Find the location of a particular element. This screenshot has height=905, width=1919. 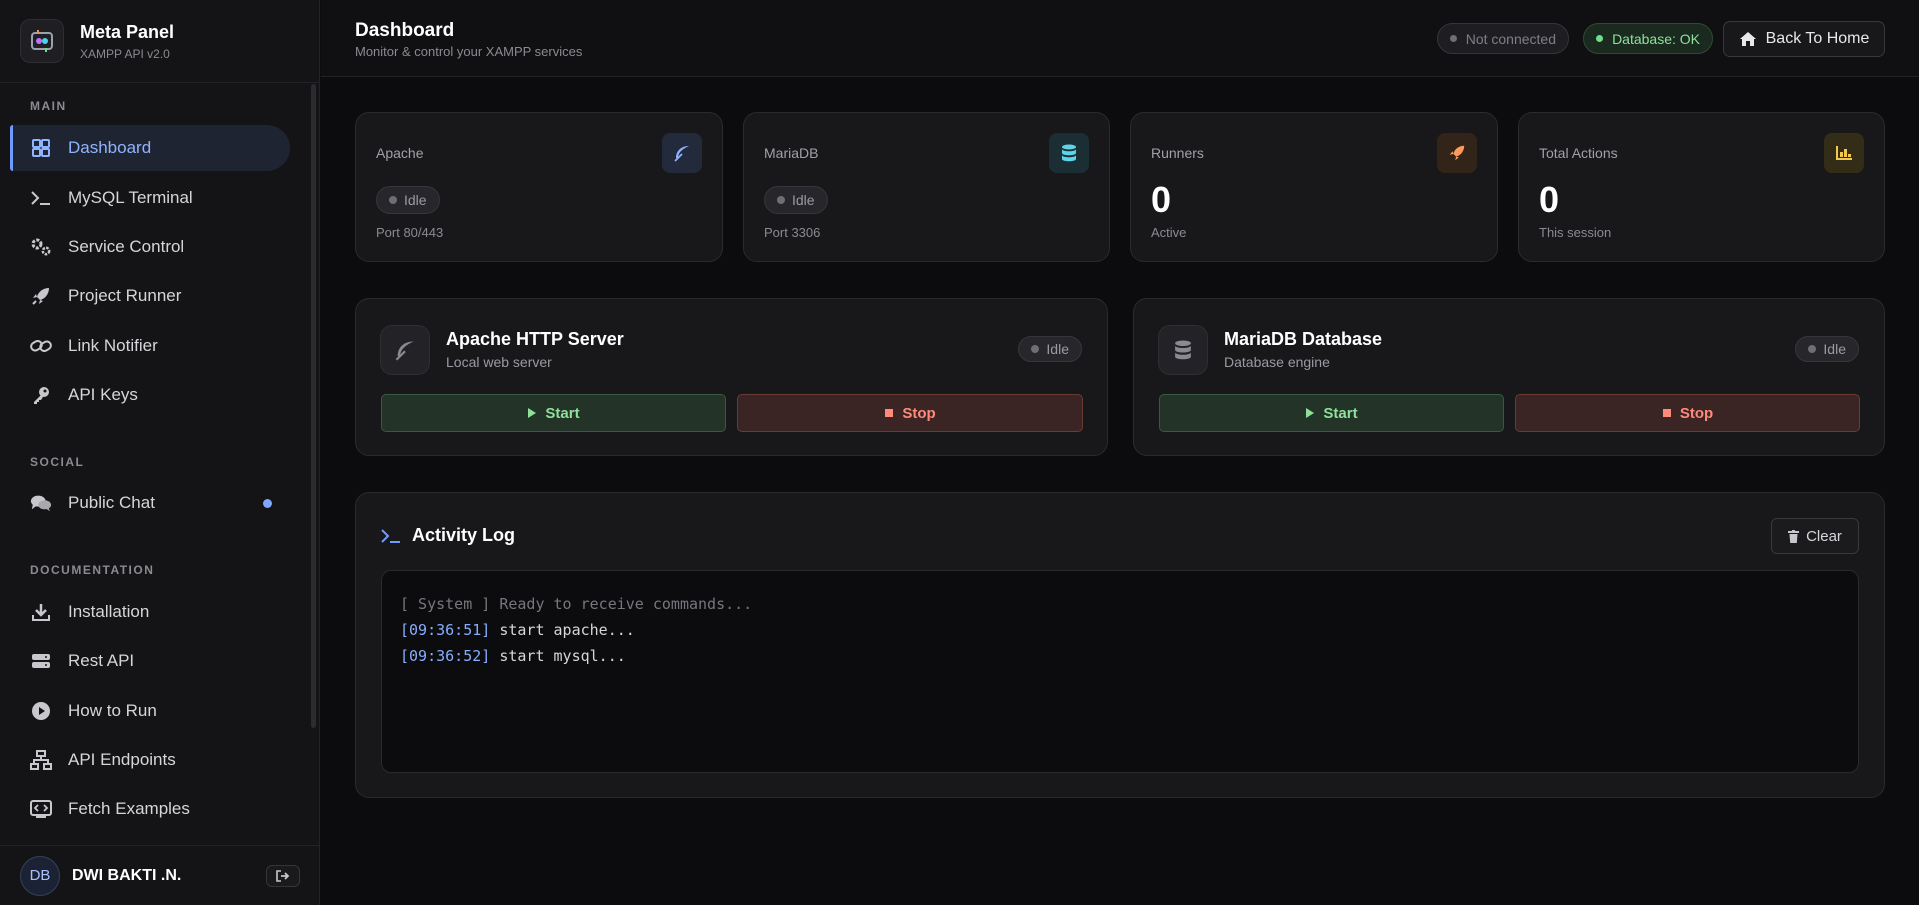

mariadb-stop-button: Stop is located at coordinates (1687, 413).